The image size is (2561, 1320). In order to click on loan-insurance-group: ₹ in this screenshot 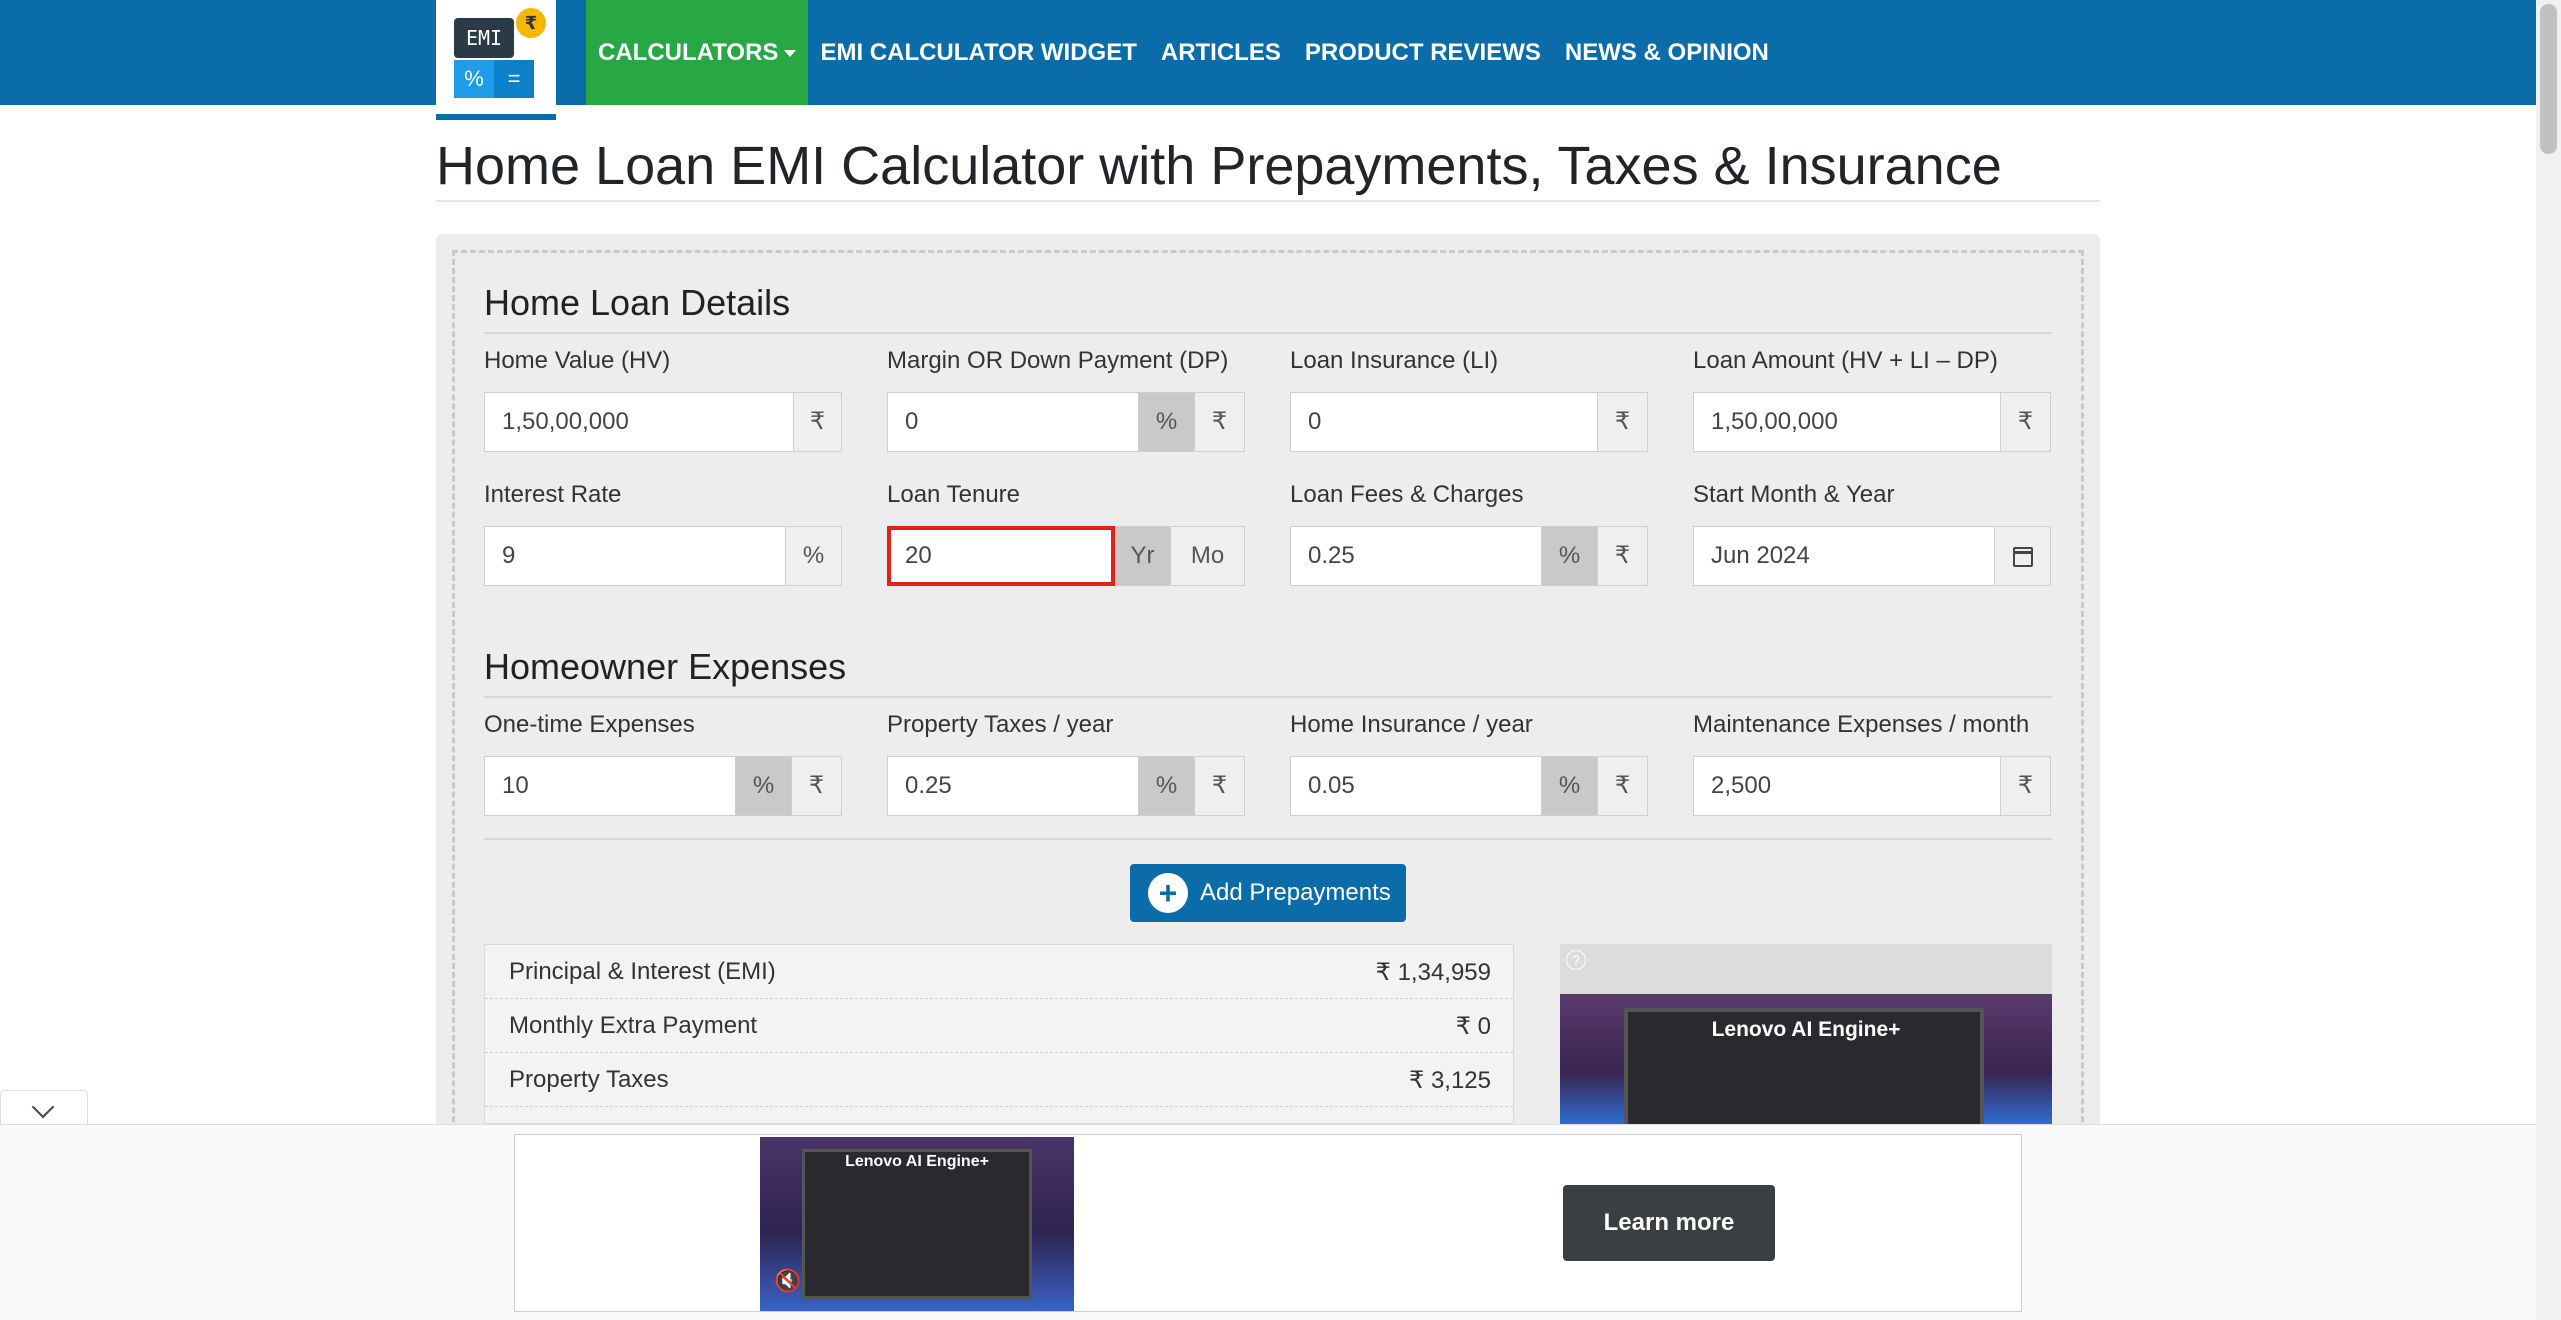, I will do `click(1469, 422)`.